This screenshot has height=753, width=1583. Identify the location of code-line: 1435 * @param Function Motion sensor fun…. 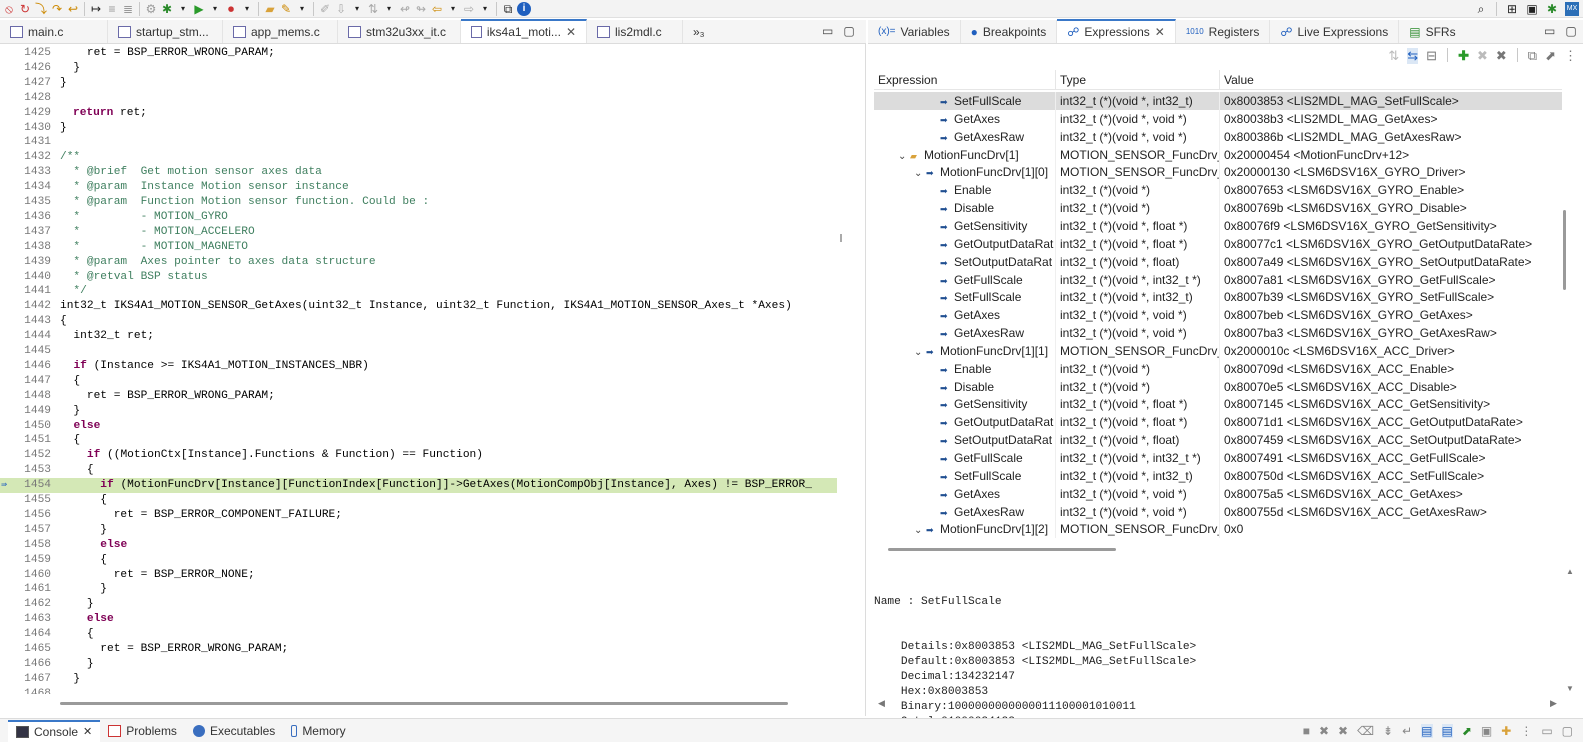
(418, 202).